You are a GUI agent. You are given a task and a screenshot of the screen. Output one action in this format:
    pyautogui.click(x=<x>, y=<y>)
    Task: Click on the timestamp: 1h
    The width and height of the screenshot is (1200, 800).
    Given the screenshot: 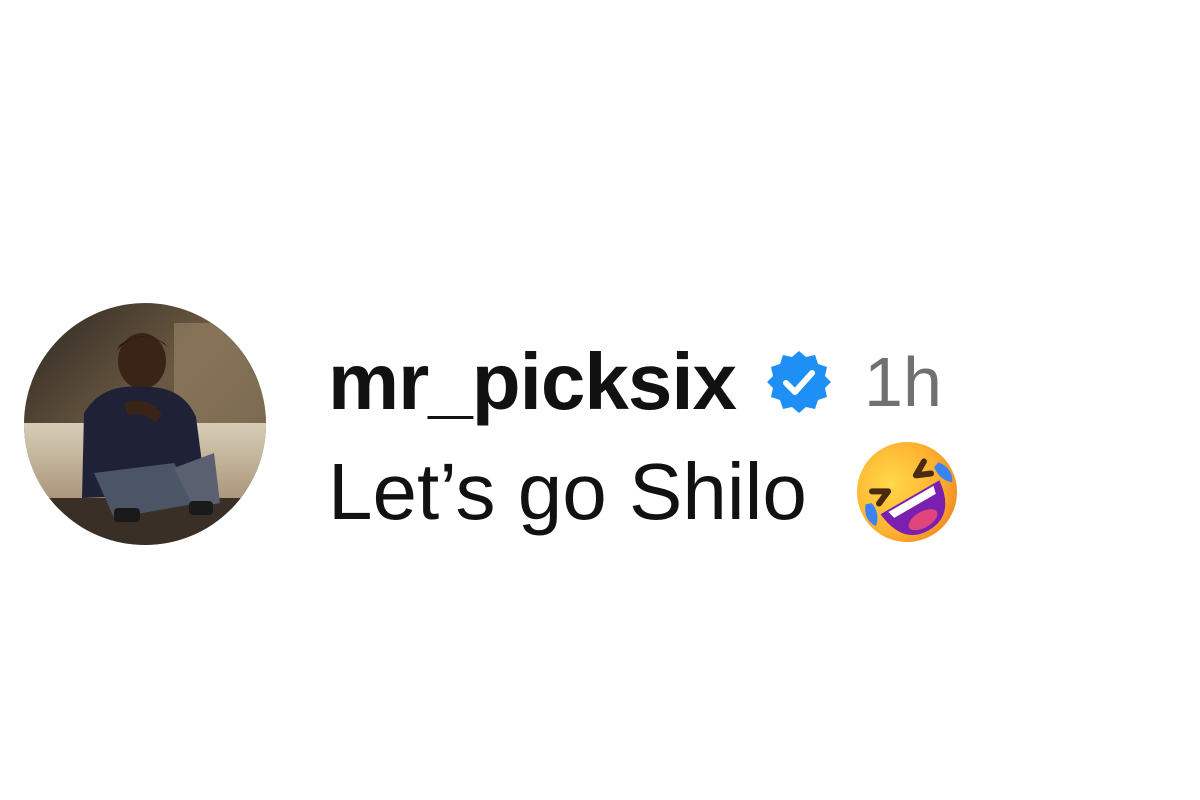 What is the action you would take?
    pyautogui.click(x=903, y=382)
    